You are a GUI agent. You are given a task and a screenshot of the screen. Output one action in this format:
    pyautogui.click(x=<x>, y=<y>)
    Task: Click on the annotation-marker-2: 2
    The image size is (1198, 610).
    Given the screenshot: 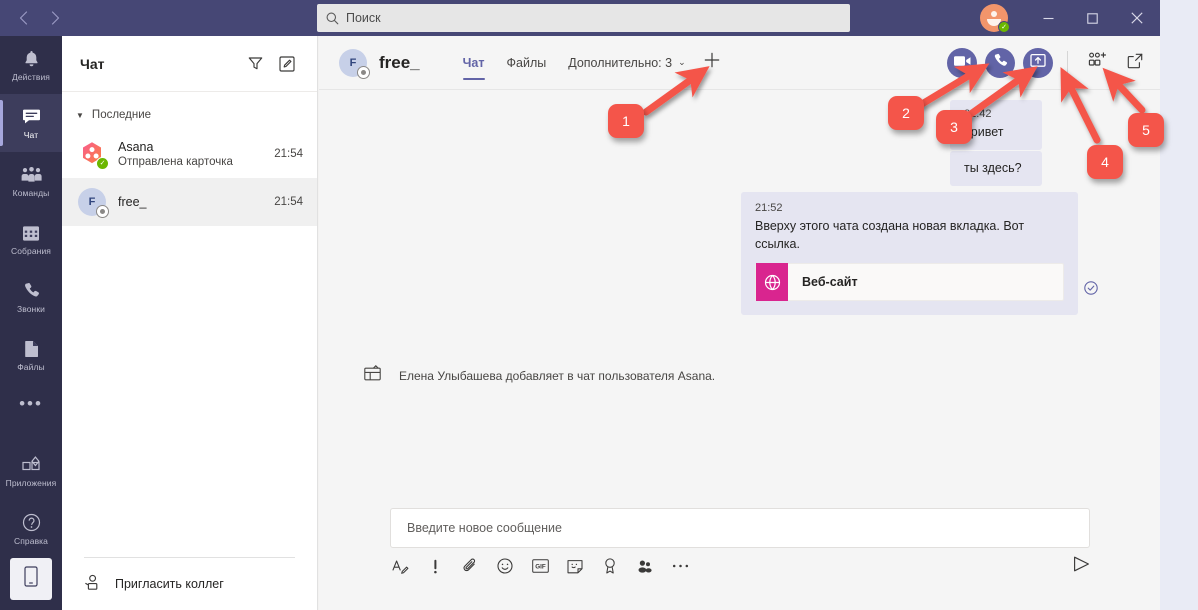 What is the action you would take?
    pyautogui.click(x=906, y=113)
    